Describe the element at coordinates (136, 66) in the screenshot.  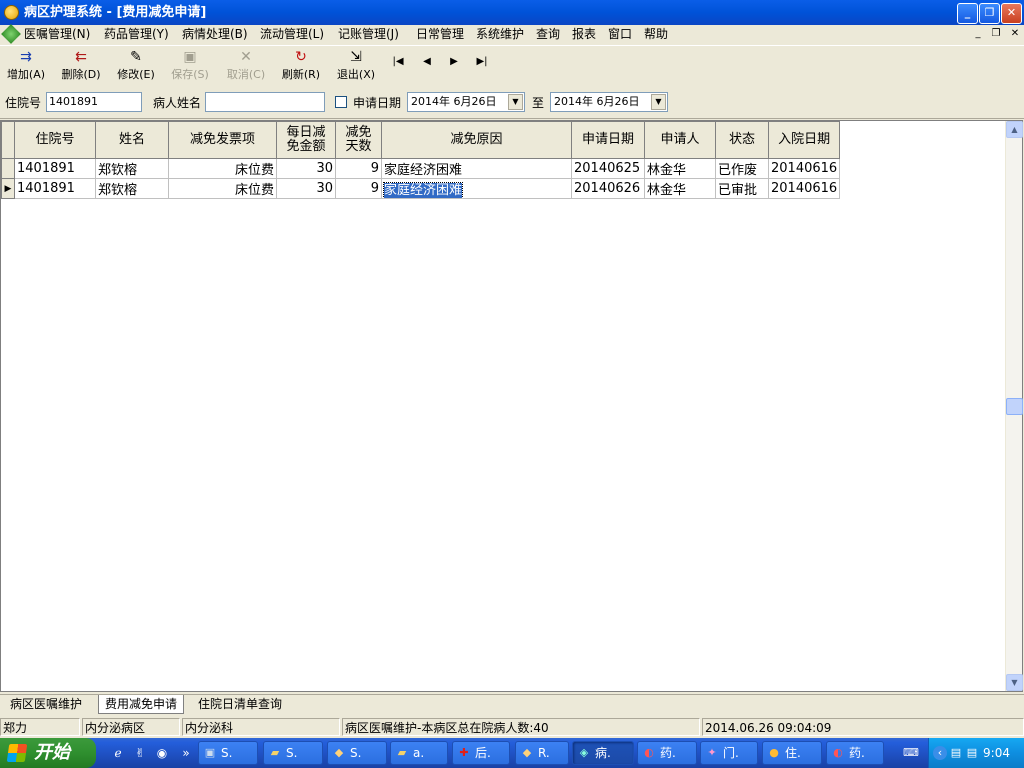
I see `edit-button: ✎ 修改(E)` at that location.